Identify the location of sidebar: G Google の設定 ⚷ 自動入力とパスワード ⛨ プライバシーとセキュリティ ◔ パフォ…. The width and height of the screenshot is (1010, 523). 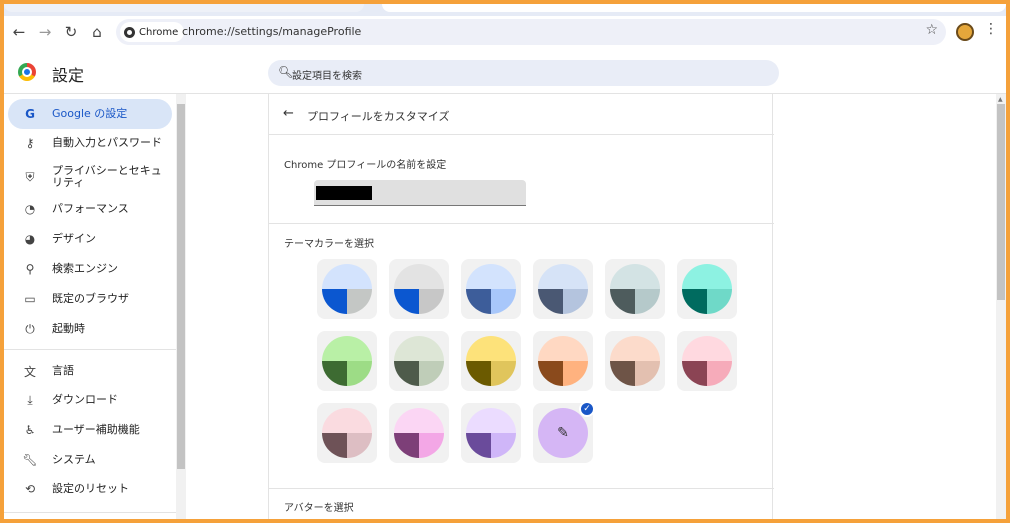
(90, 306).